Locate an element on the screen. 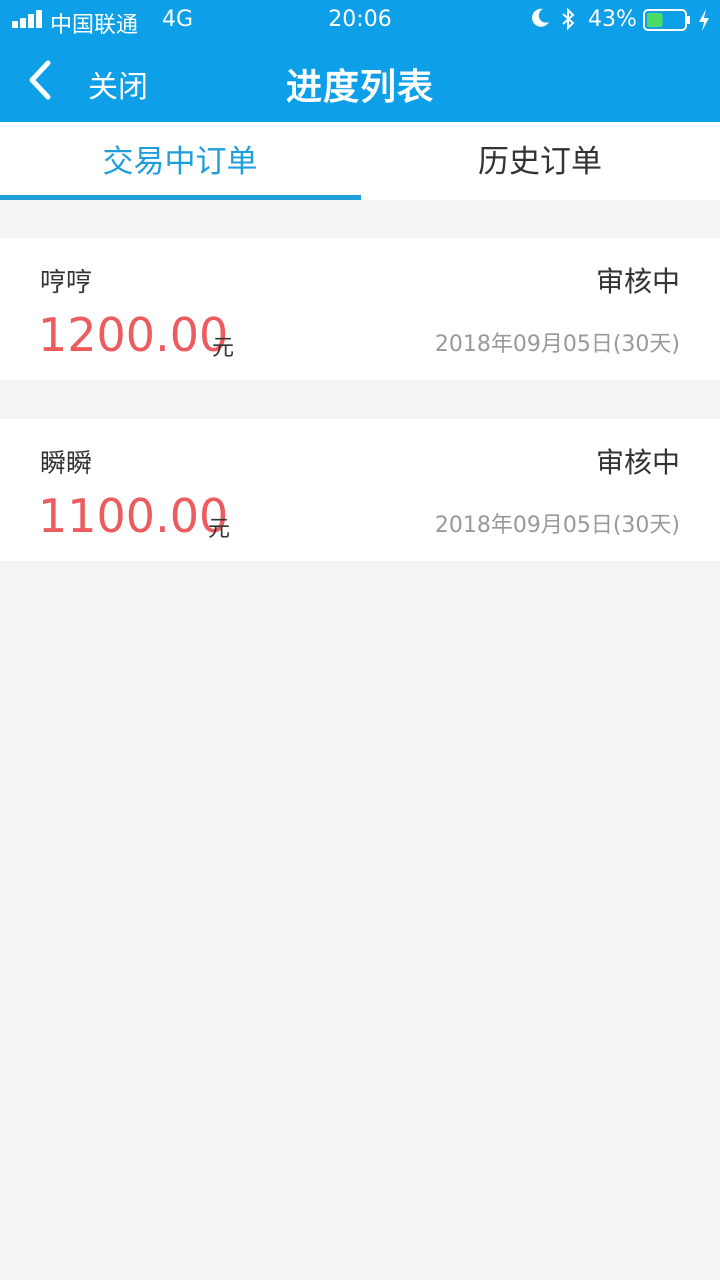 The image size is (720, 1280). order-name: 瞬瞬 is located at coordinates (66, 464).